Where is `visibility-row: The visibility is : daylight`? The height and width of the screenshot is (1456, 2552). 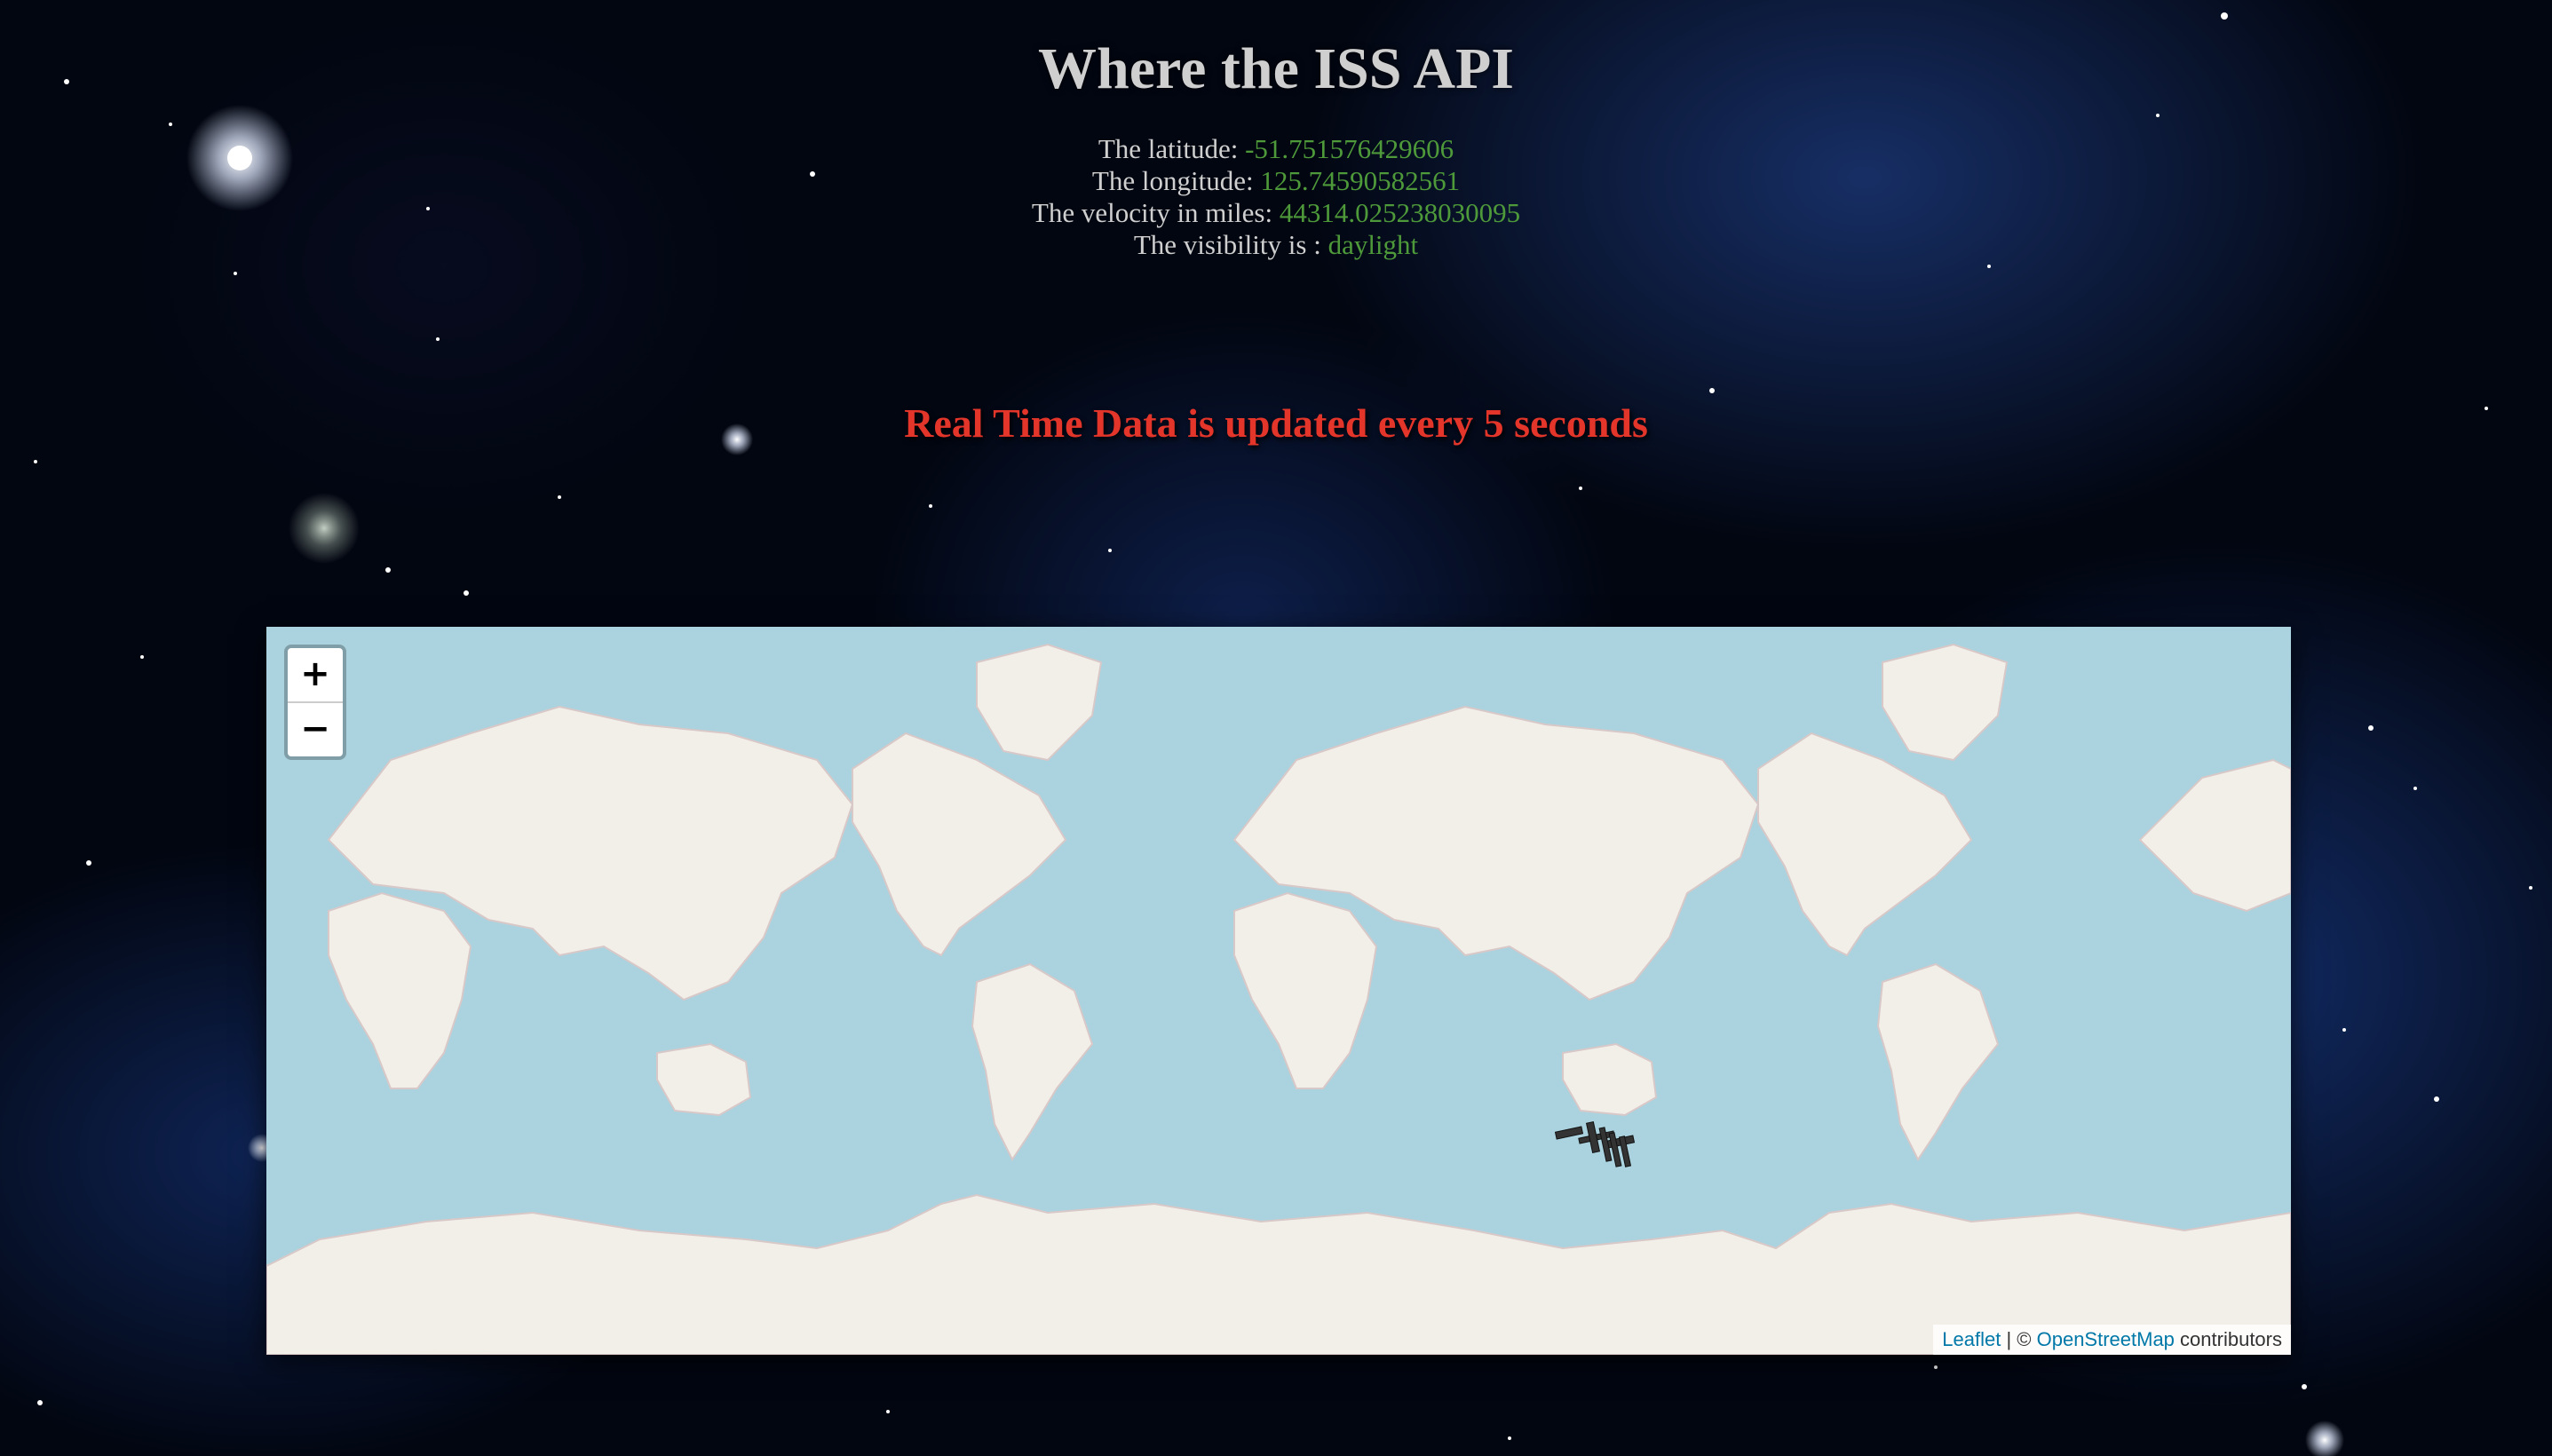
visibility-row: The visibility is : daylight is located at coordinates (1276, 245).